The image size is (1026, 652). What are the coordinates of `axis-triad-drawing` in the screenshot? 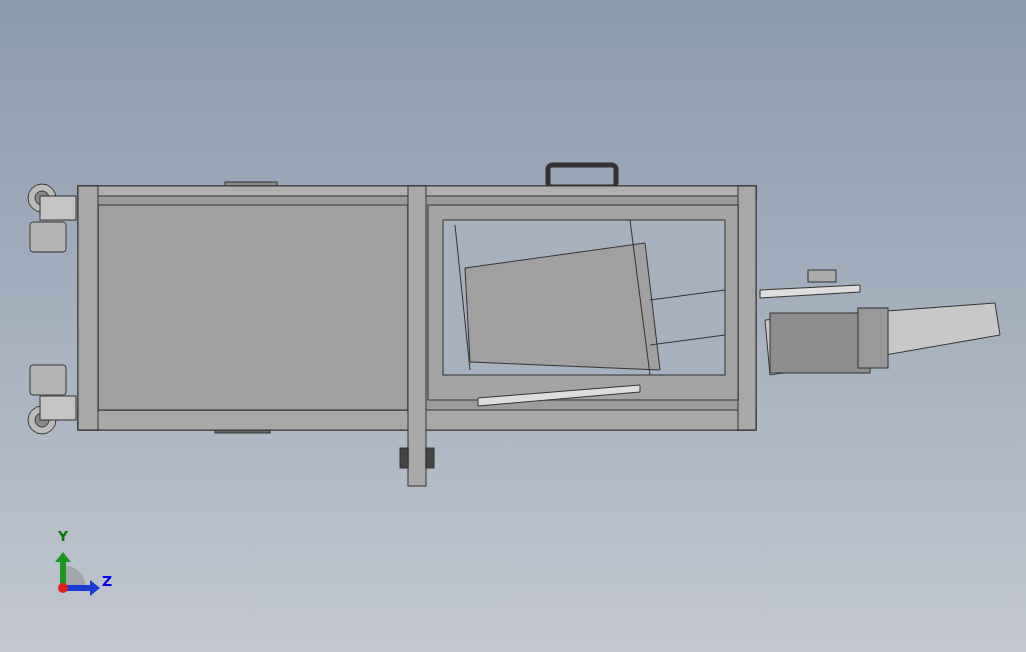 It's located at (77, 574).